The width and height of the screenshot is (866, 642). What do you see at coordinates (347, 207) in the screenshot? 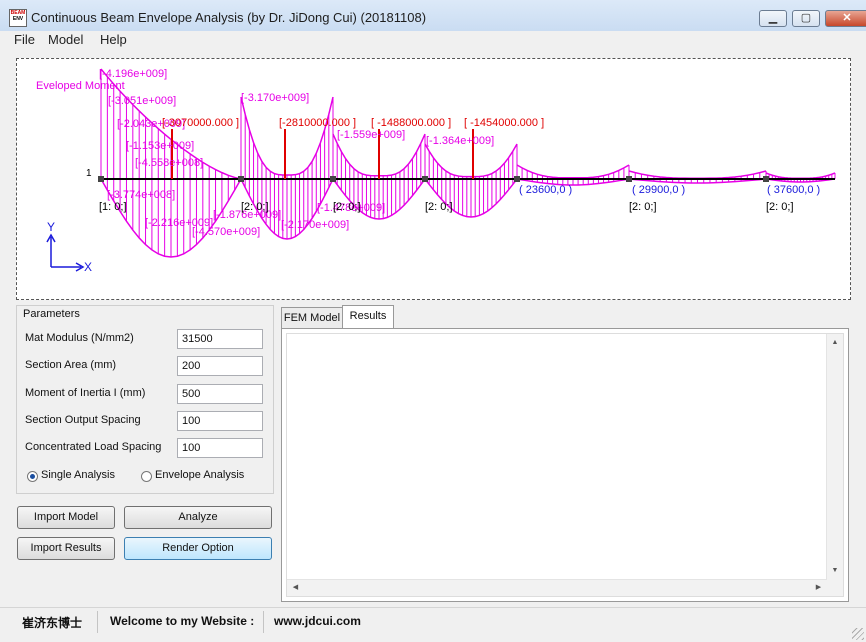
I see `support-label-3: [2: 0;]` at bounding box center [347, 207].